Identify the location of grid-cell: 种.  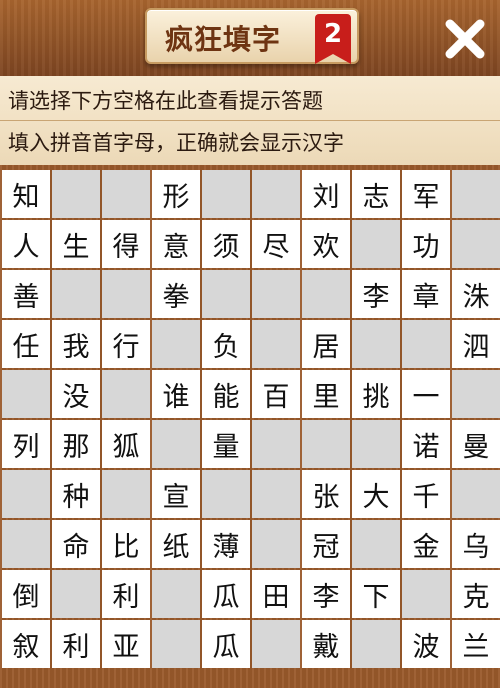
(76, 494).